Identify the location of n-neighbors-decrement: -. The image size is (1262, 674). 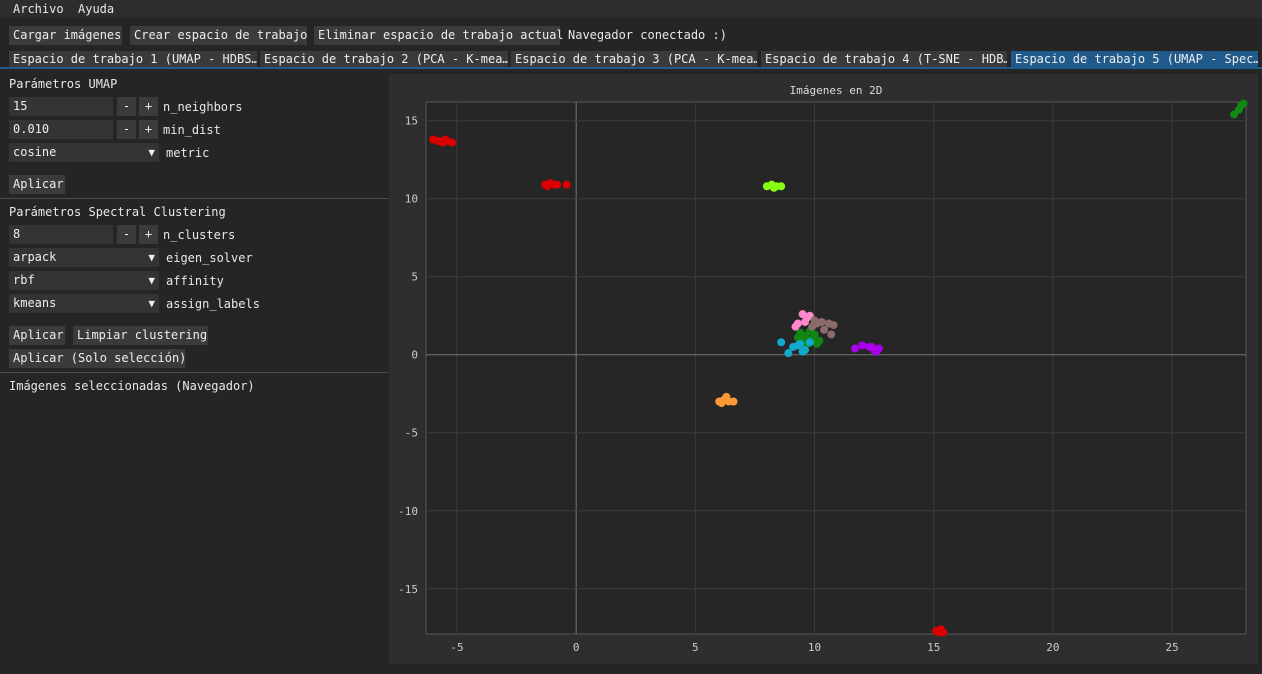
(126, 106).